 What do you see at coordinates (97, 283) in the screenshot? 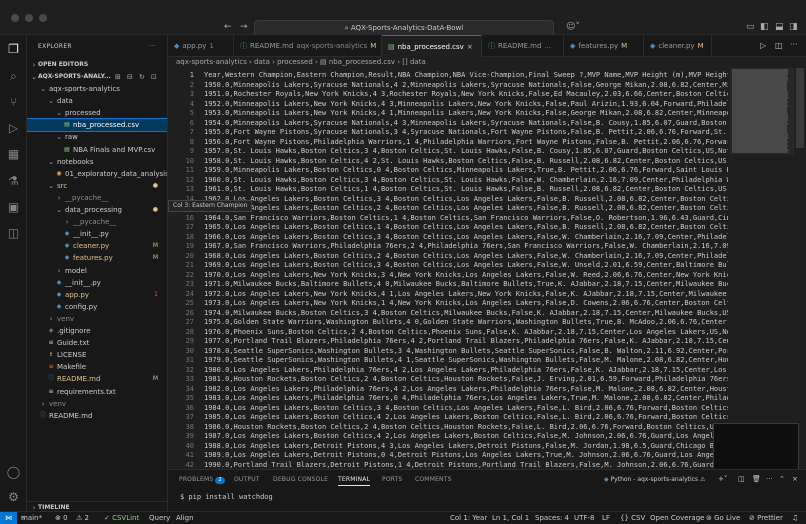
I see `tree-item: ◆ __init__.py` at bounding box center [97, 283].